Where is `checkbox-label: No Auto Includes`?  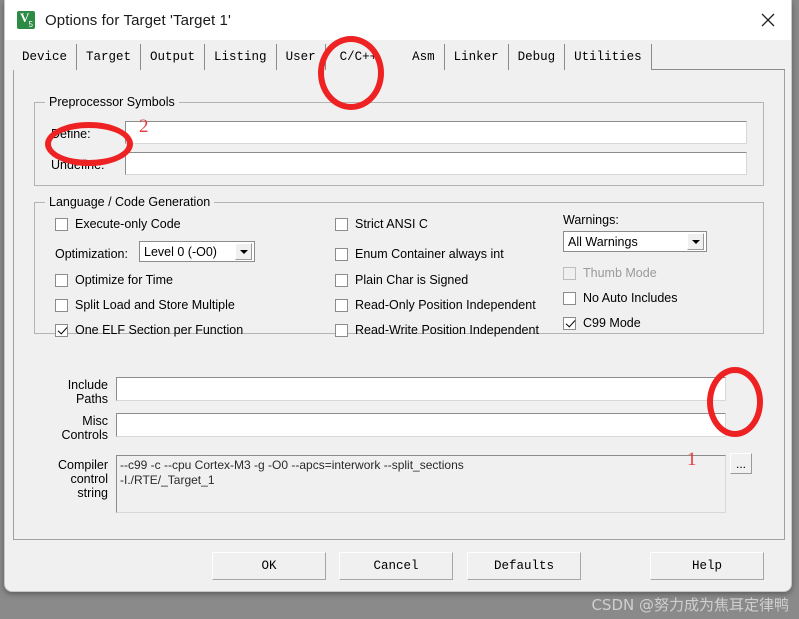
checkbox-label: No Auto Includes is located at coordinates (630, 298).